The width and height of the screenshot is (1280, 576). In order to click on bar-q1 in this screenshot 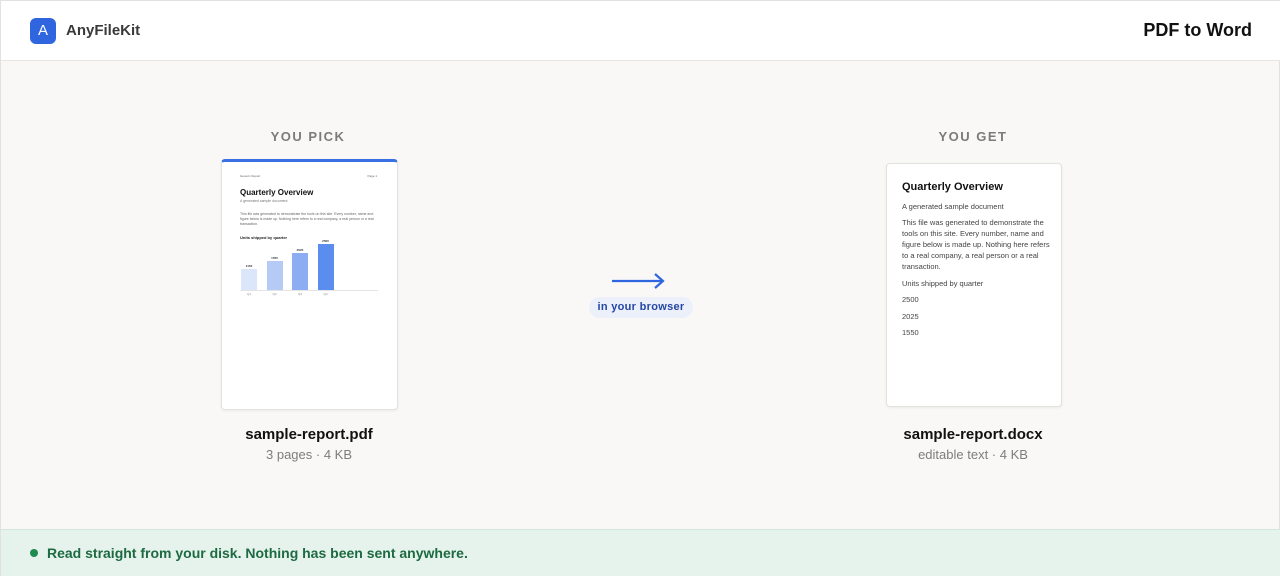, I will do `click(249, 279)`.